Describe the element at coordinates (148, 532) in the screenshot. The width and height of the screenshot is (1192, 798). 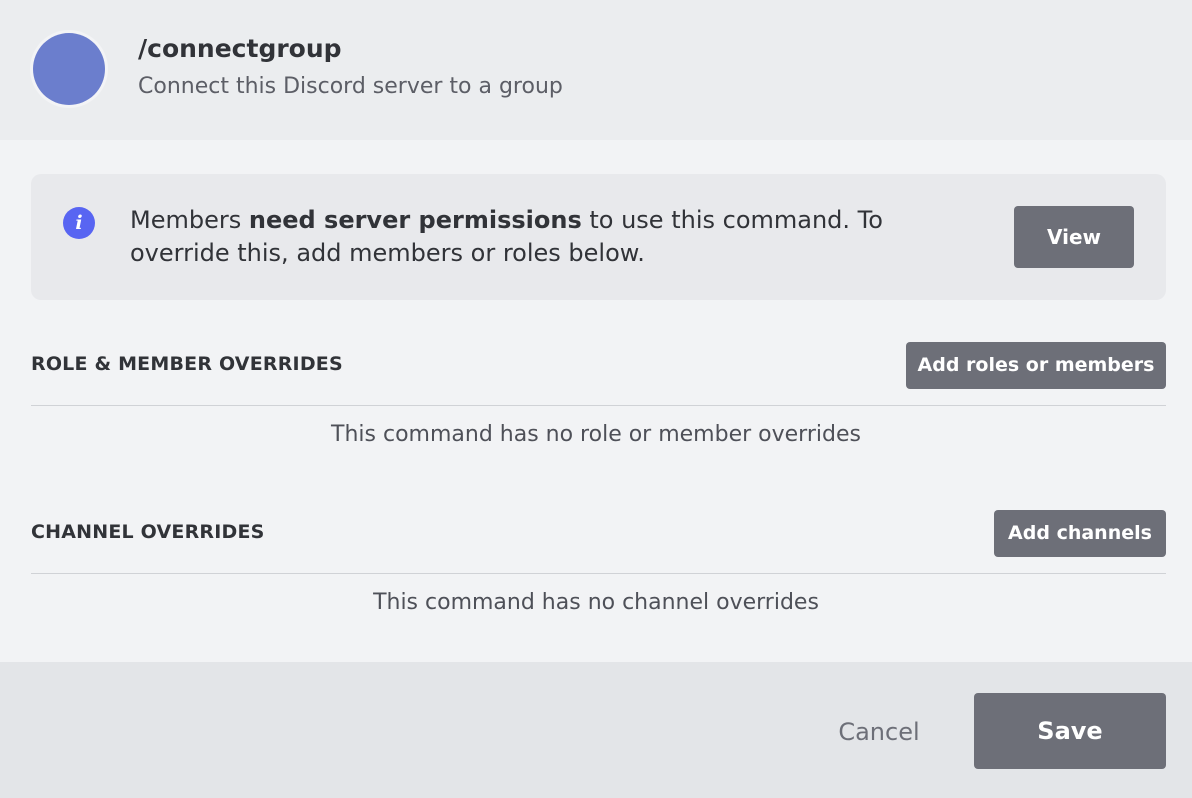
I see `channel-overrides-title: CHANNEL OVERRIDES` at that location.